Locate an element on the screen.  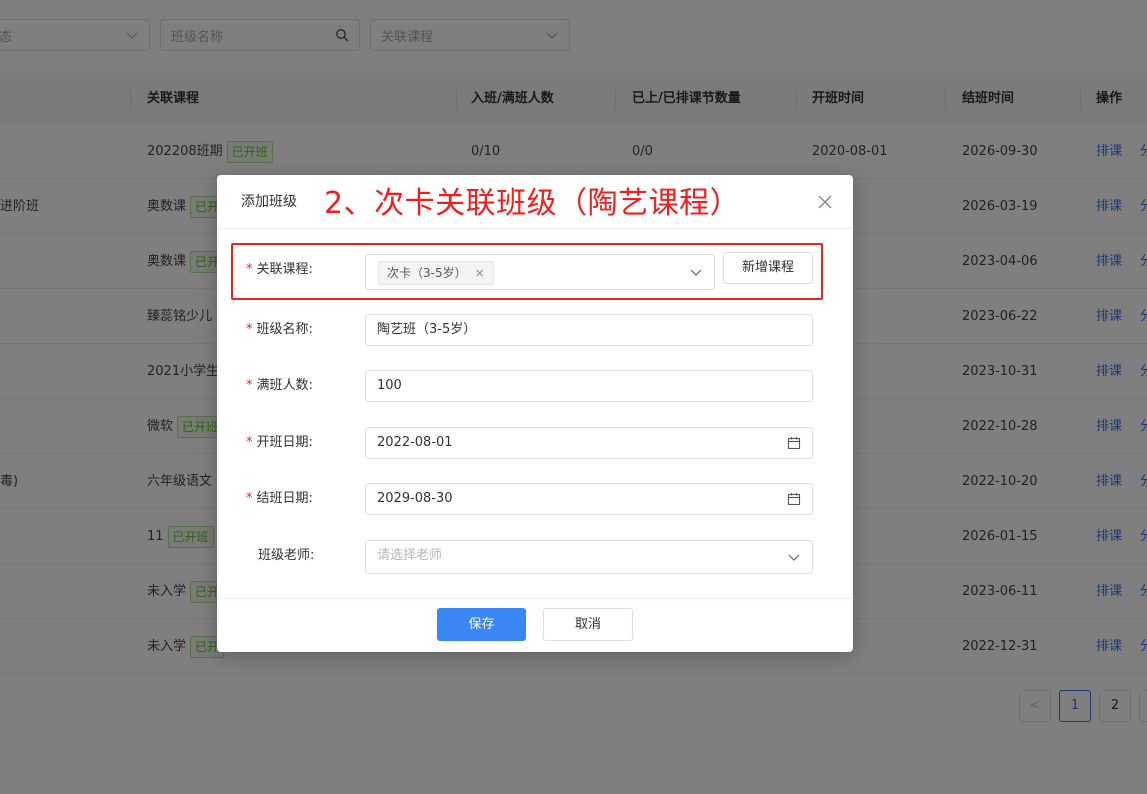
end-date-label: * 结班日期: is located at coordinates (279, 498).